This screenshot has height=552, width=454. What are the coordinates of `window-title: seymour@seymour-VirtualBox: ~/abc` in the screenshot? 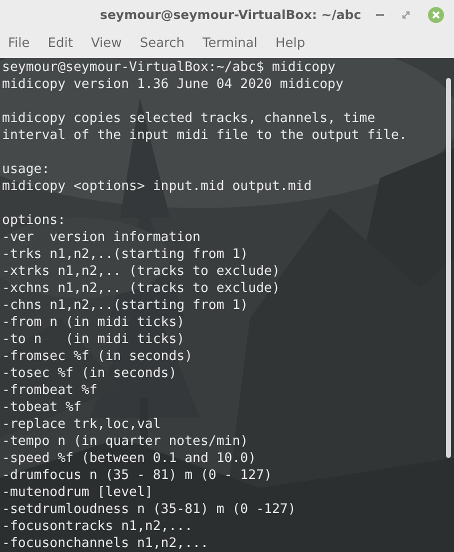 It's located at (231, 15).